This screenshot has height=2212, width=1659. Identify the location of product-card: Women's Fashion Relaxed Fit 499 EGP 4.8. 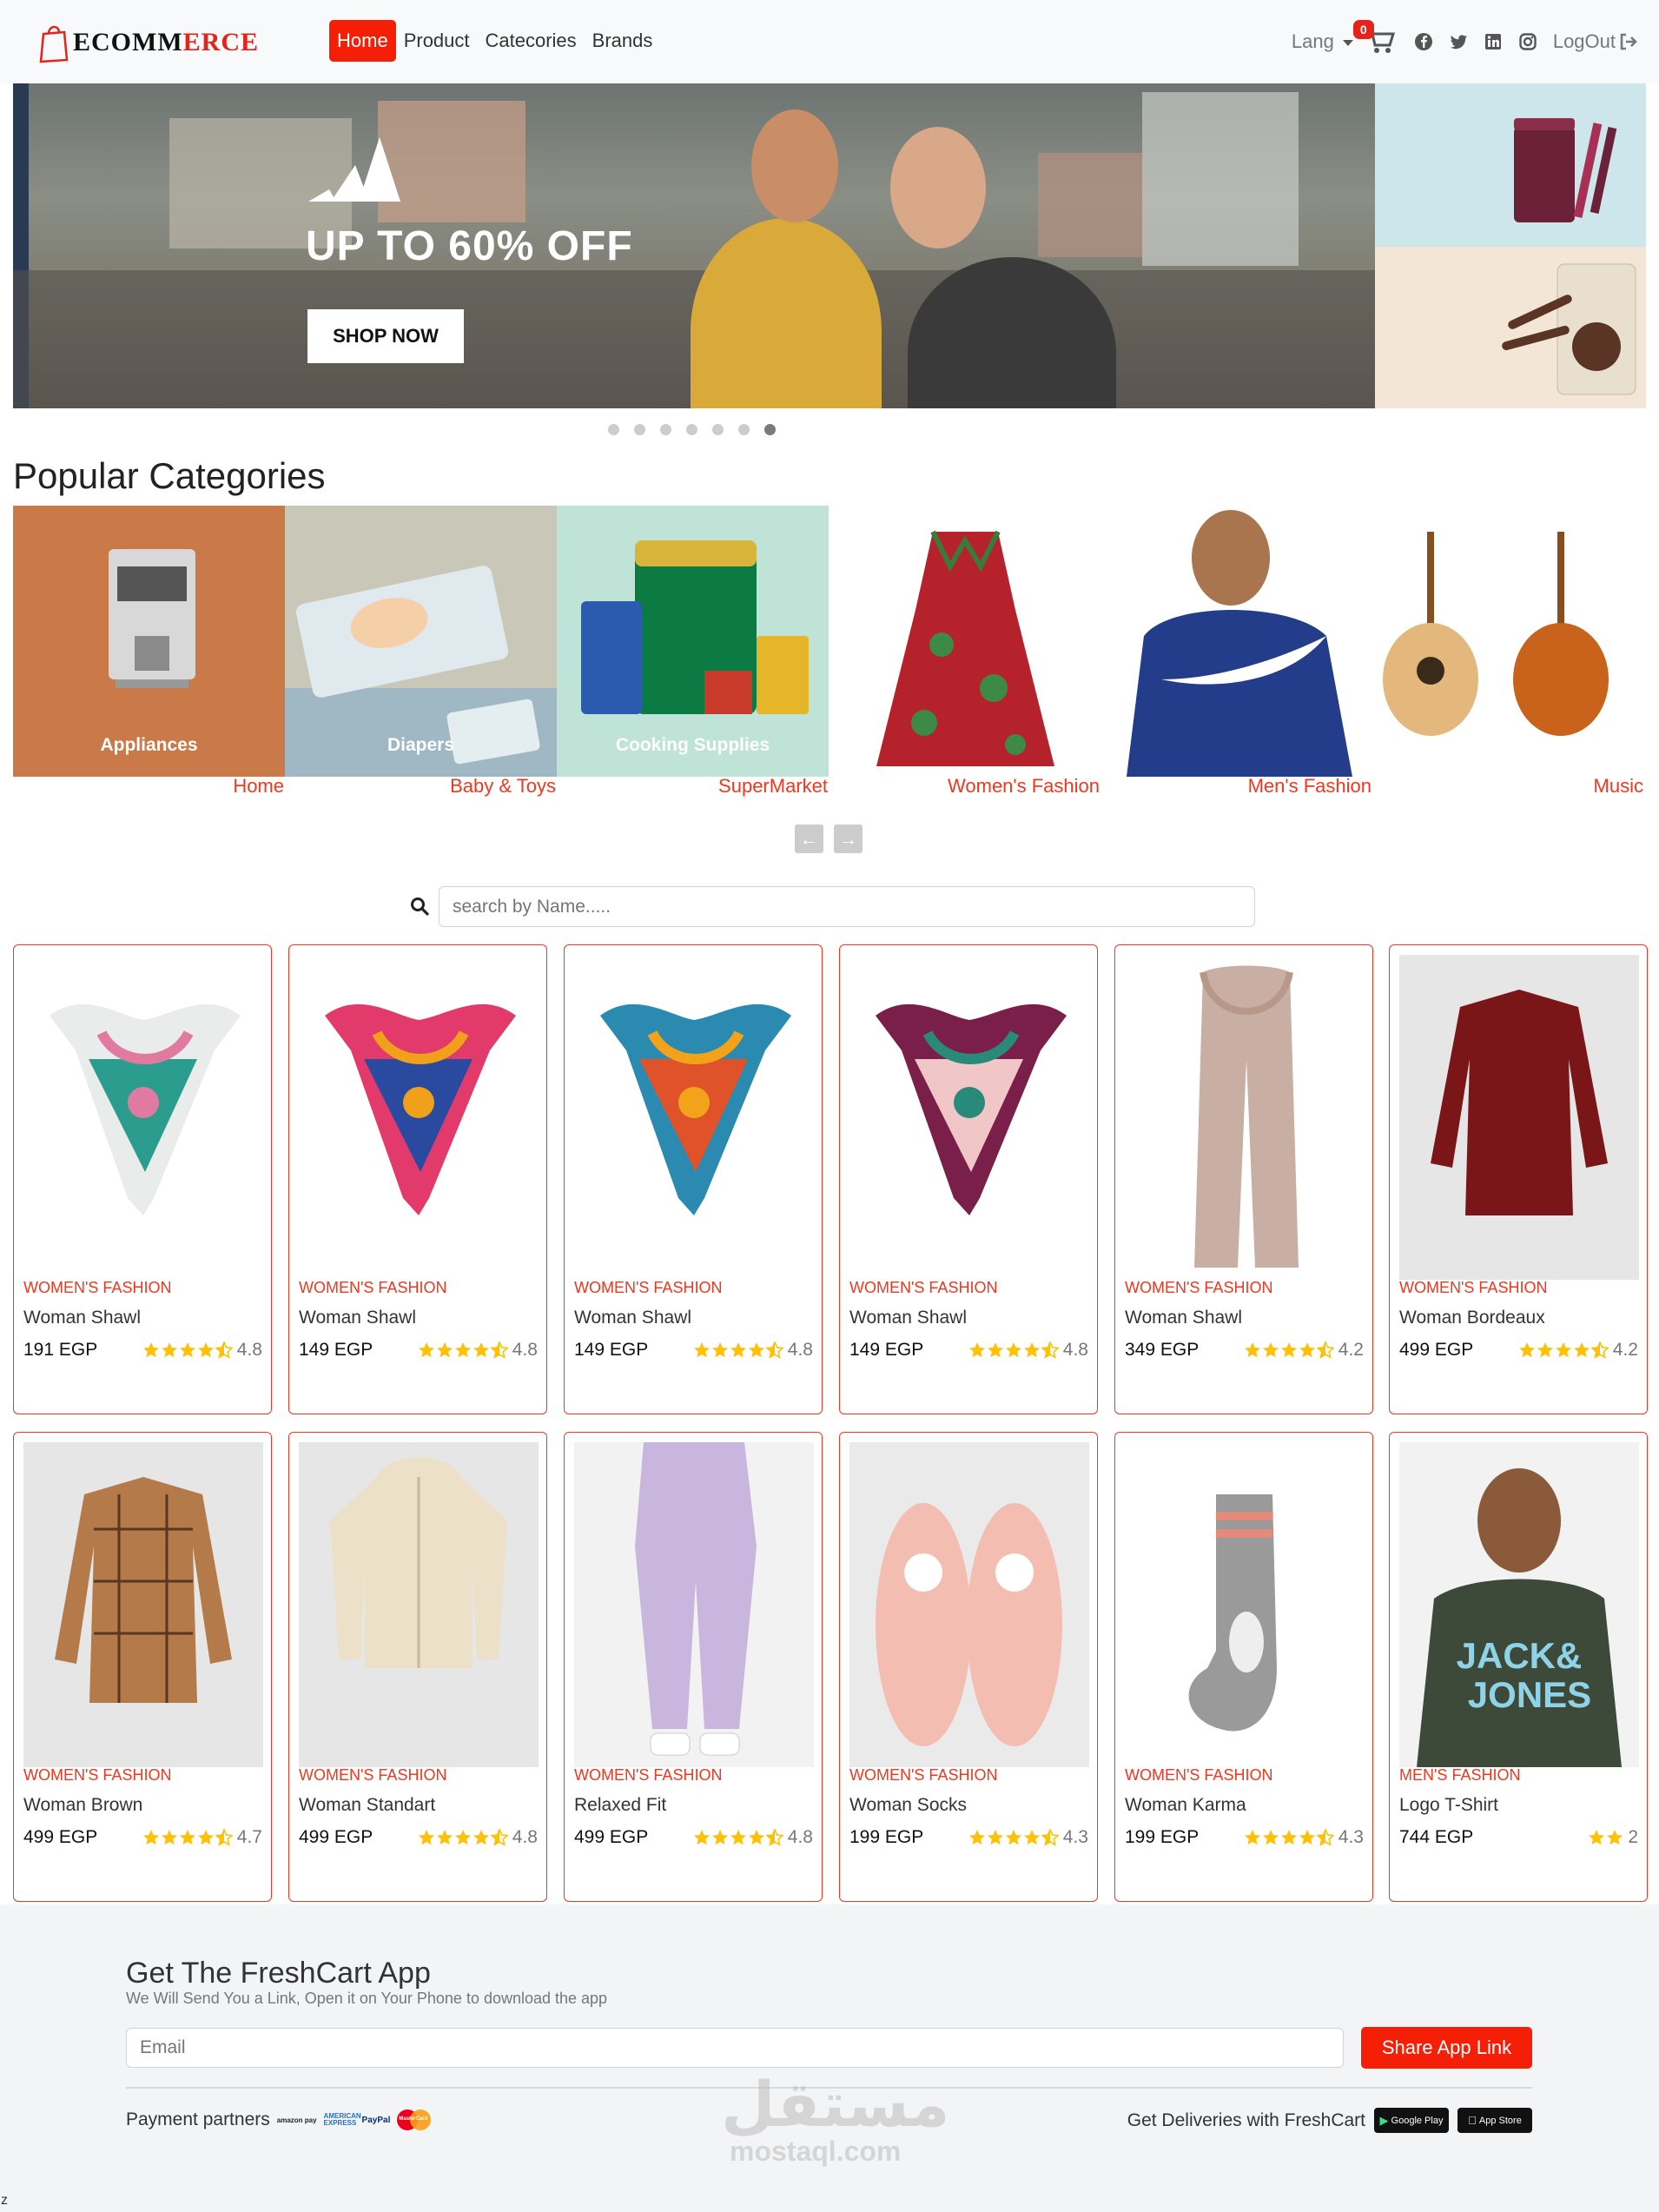
(693, 1667).